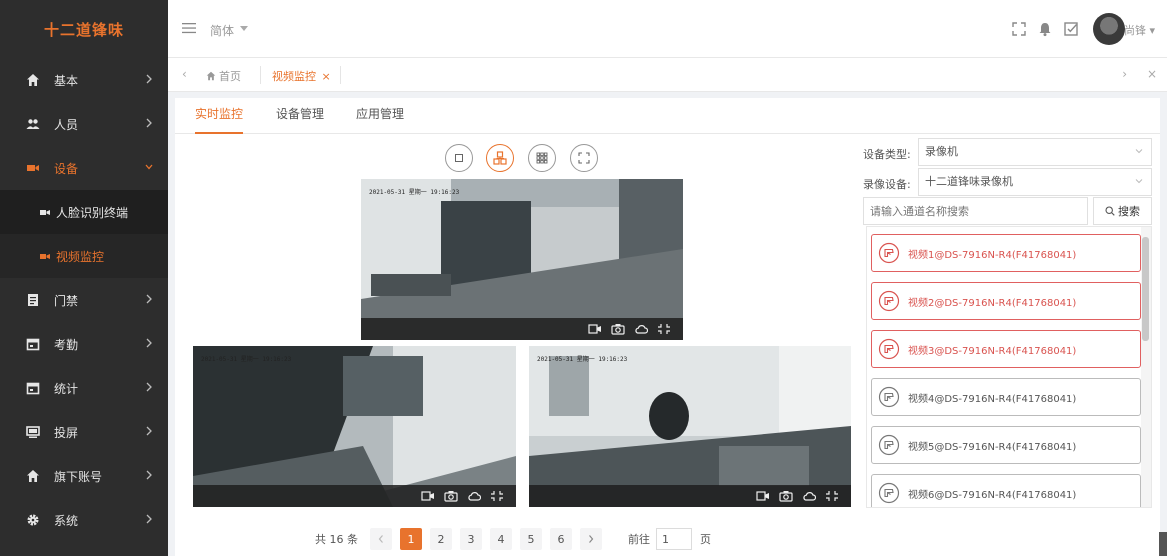 The height and width of the screenshot is (556, 1167). I want to click on camera-feed-image, so click(690, 426).